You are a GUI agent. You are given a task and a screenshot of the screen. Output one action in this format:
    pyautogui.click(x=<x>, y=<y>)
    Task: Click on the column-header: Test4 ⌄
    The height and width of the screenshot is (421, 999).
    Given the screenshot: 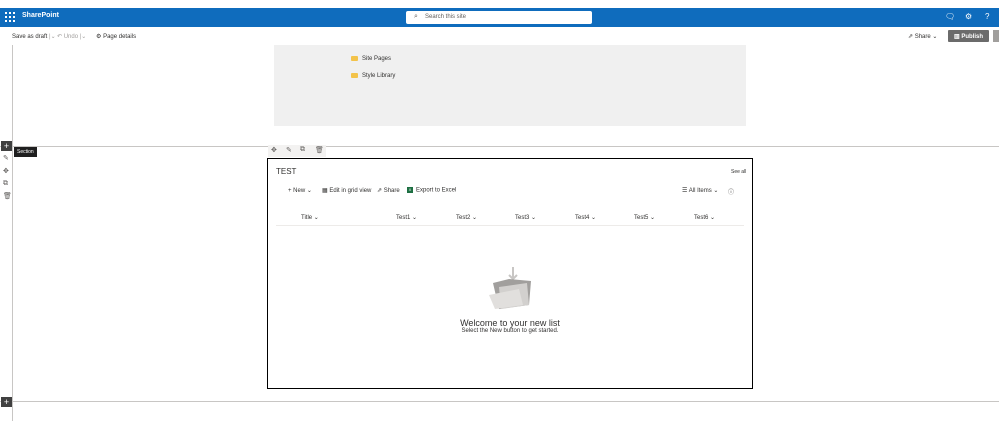 What is the action you would take?
    pyautogui.click(x=585, y=217)
    